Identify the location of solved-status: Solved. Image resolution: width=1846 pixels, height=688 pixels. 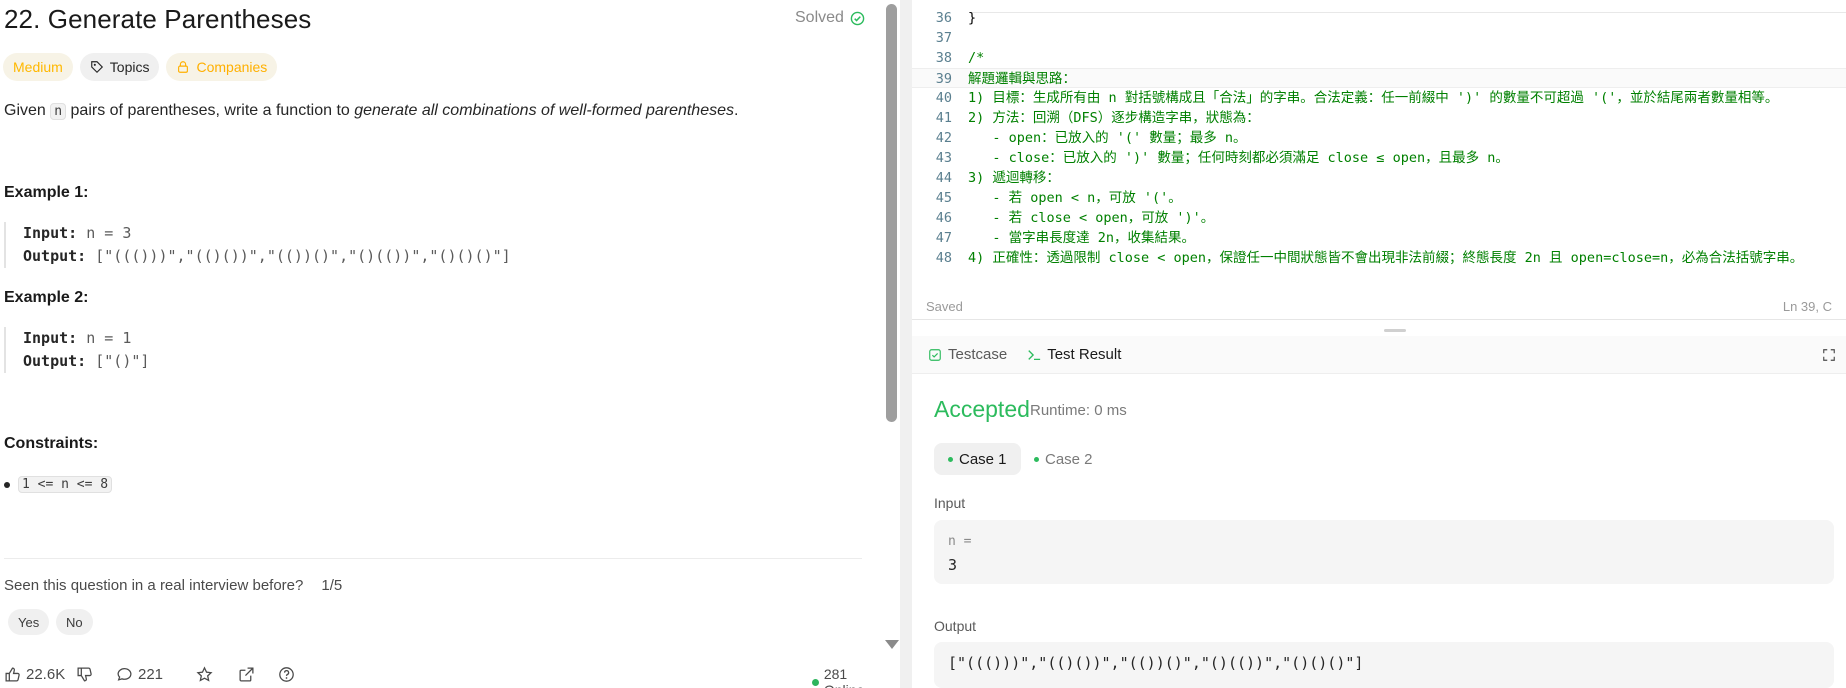
(830, 18).